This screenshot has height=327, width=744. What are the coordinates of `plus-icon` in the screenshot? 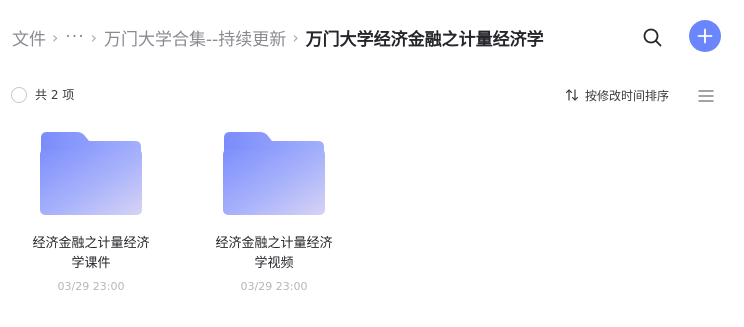 It's located at (705, 36).